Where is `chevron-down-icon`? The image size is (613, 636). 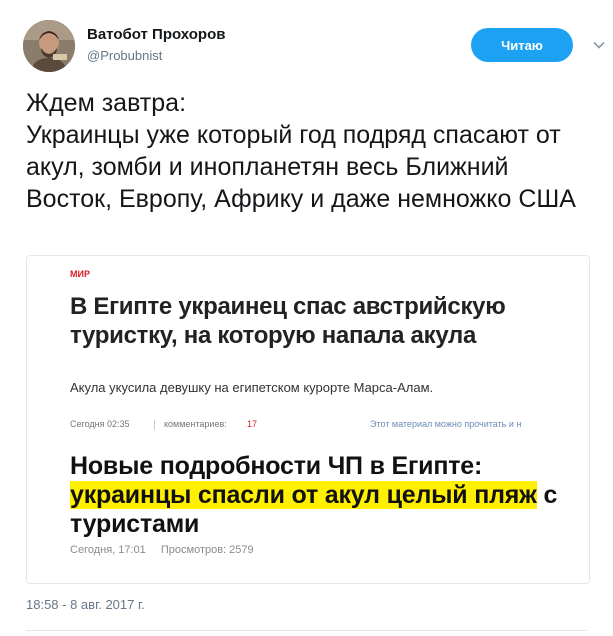 chevron-down-icon is located at coordinates (599, 45).